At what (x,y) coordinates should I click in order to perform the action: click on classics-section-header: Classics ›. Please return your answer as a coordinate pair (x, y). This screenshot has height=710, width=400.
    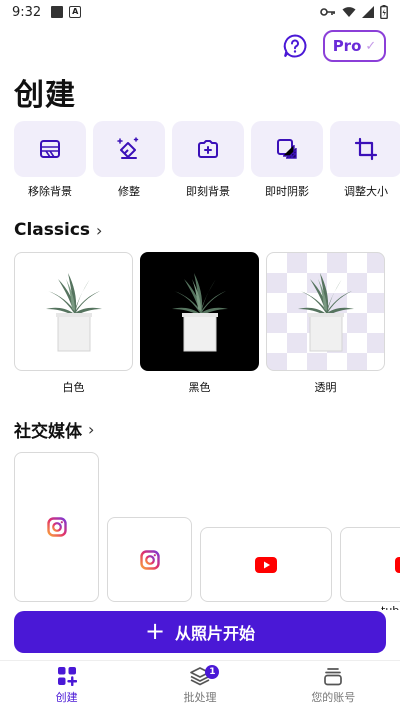
    Looking at the image, I should click on (58, 230).